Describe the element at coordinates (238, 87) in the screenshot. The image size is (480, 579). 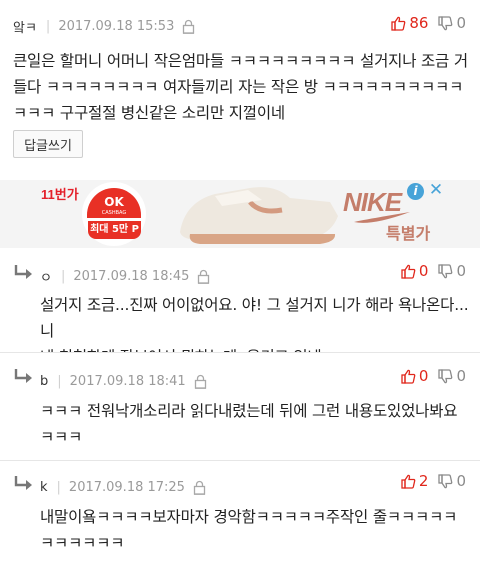
I see `comment-text-line: 들다 ㅋㅋㅋㅋㅋㅋㅋㅋ 여자들끼리 자는 작은 방 ㅋㅋㅋㅋㅋㅋㅋㅋㅋㅋ` at that location.